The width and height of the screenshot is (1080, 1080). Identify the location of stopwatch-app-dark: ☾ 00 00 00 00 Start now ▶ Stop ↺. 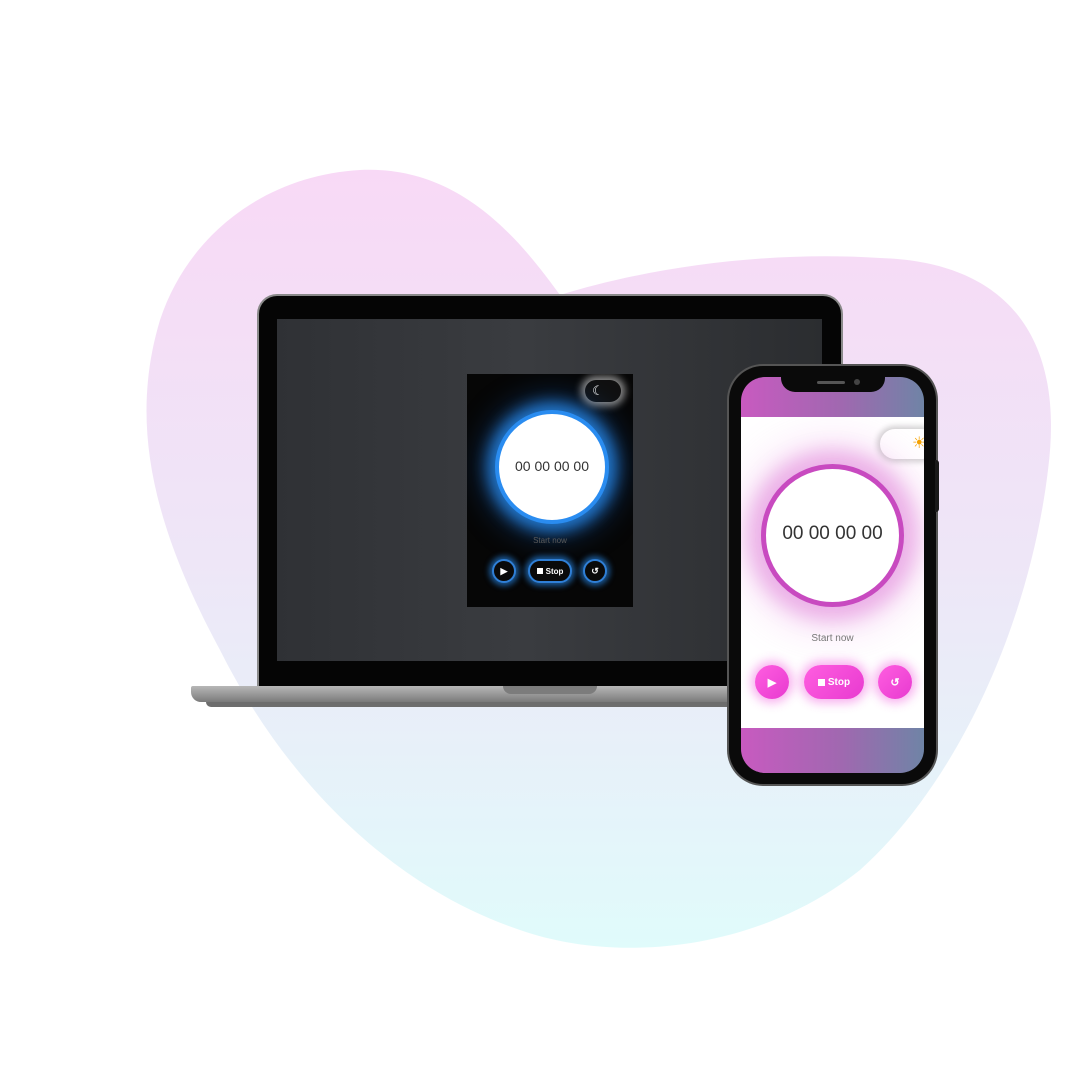
(550, 490).